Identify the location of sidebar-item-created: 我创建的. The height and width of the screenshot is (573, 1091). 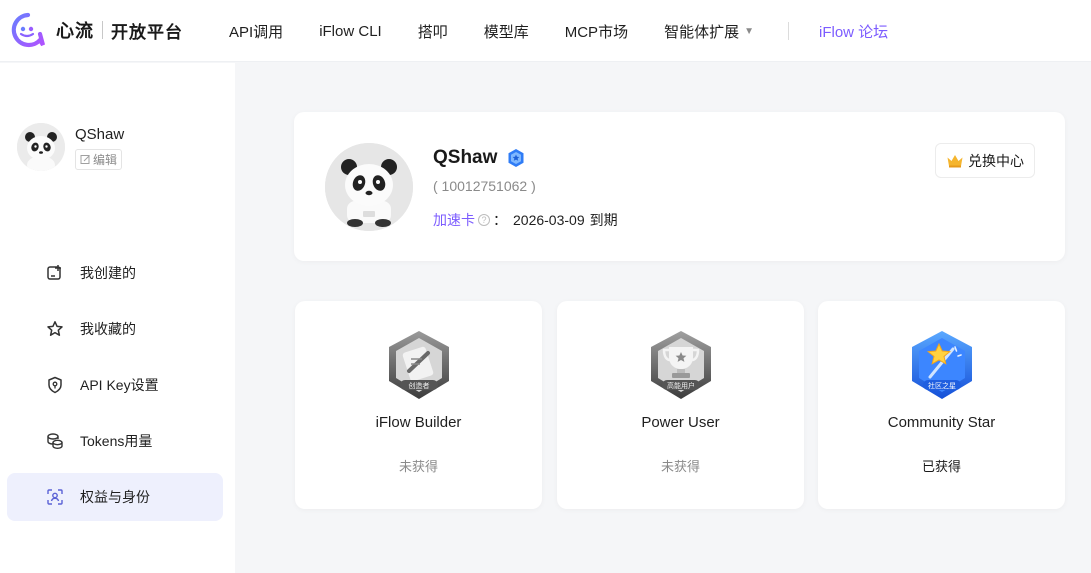
(115, 273).